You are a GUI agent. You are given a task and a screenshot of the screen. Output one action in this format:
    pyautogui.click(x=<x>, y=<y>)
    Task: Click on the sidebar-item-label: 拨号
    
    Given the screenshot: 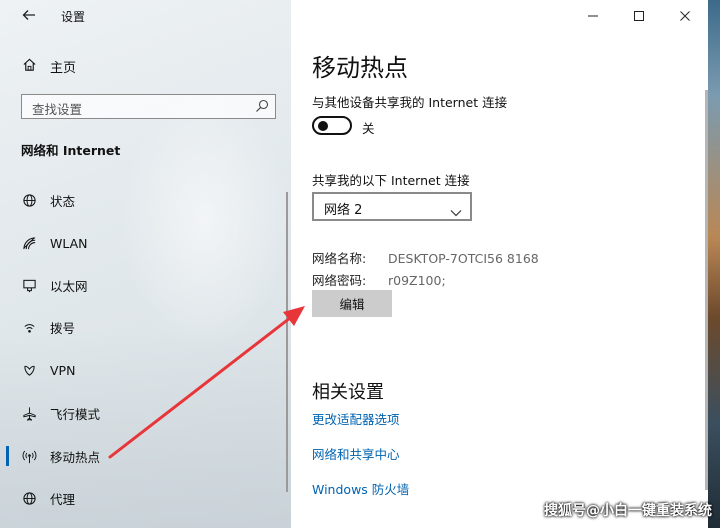 What is the action you would take?
    pyautogui.click(x=63, y=328)
    